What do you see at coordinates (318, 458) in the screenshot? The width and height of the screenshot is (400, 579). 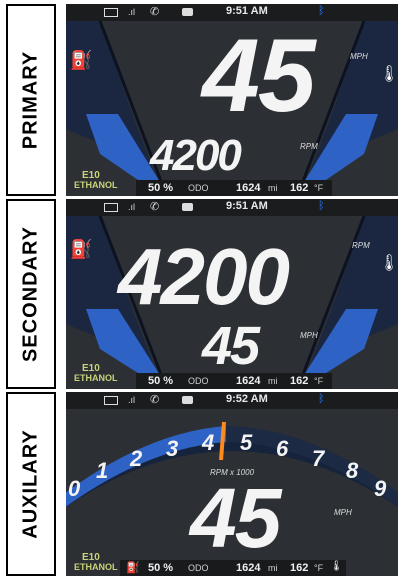 I see `rpm-tick-7: 7` at bounding box center [318, 458].